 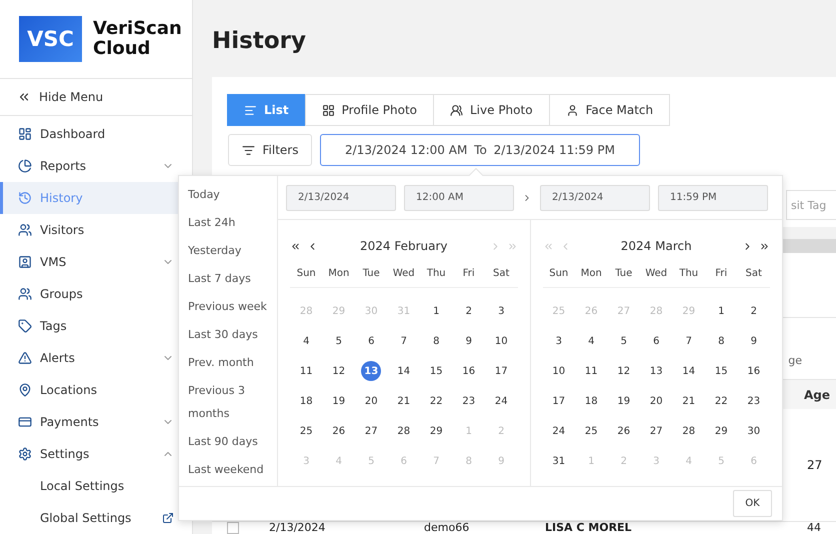 I want to click on month-title: 2024 March, so click(x=656, y=246).